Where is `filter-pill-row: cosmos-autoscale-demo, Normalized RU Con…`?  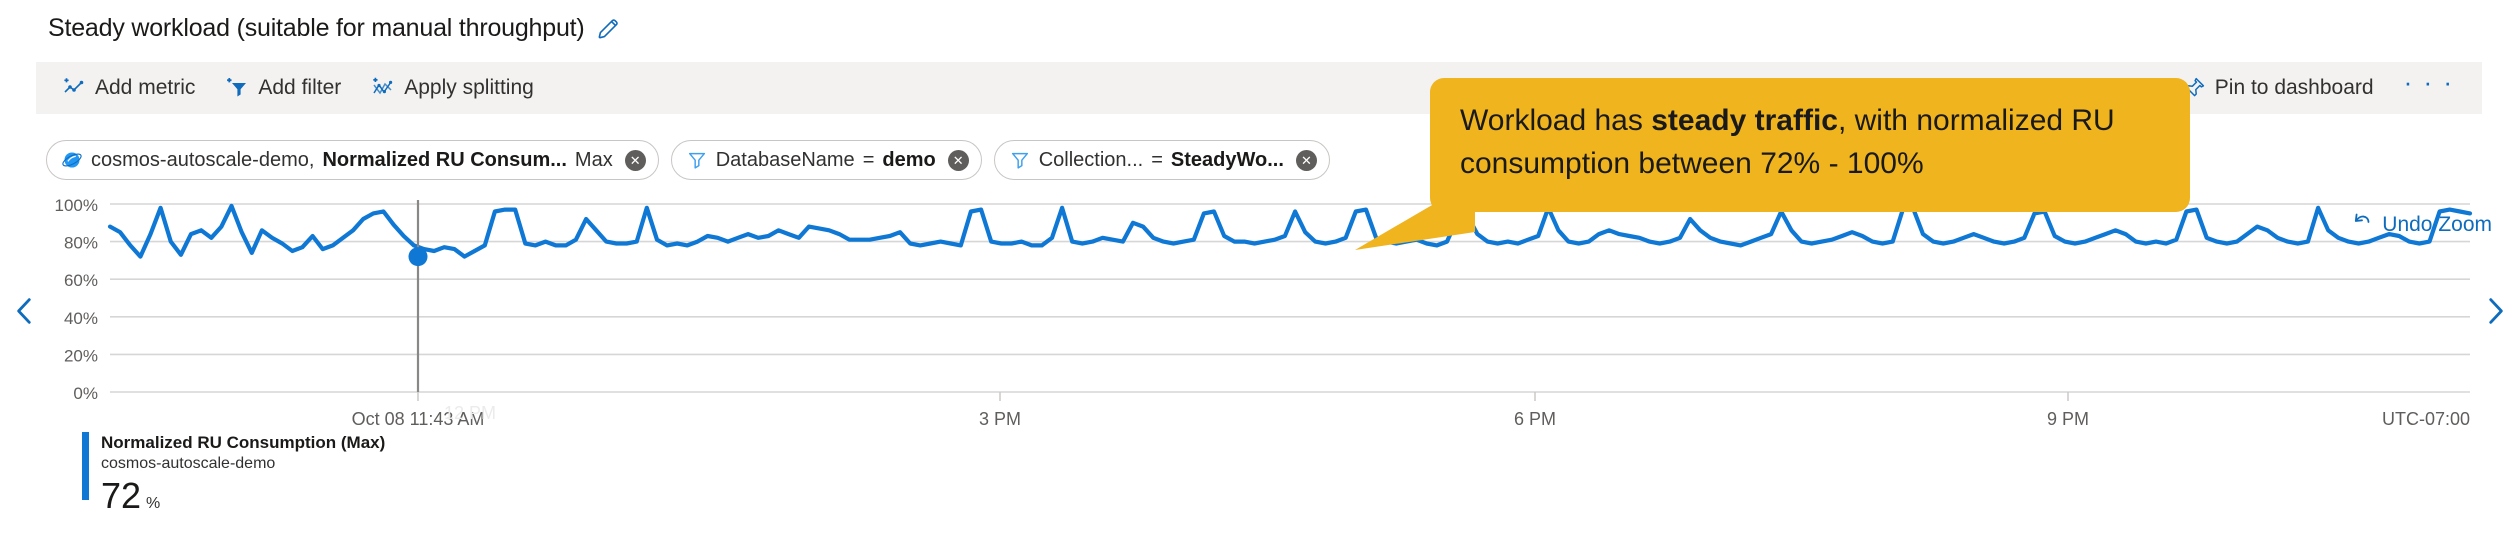 filter-pill-row: cosmos-autoscale-demo, Normalized RU Con… is located at coordinates (688, 160).